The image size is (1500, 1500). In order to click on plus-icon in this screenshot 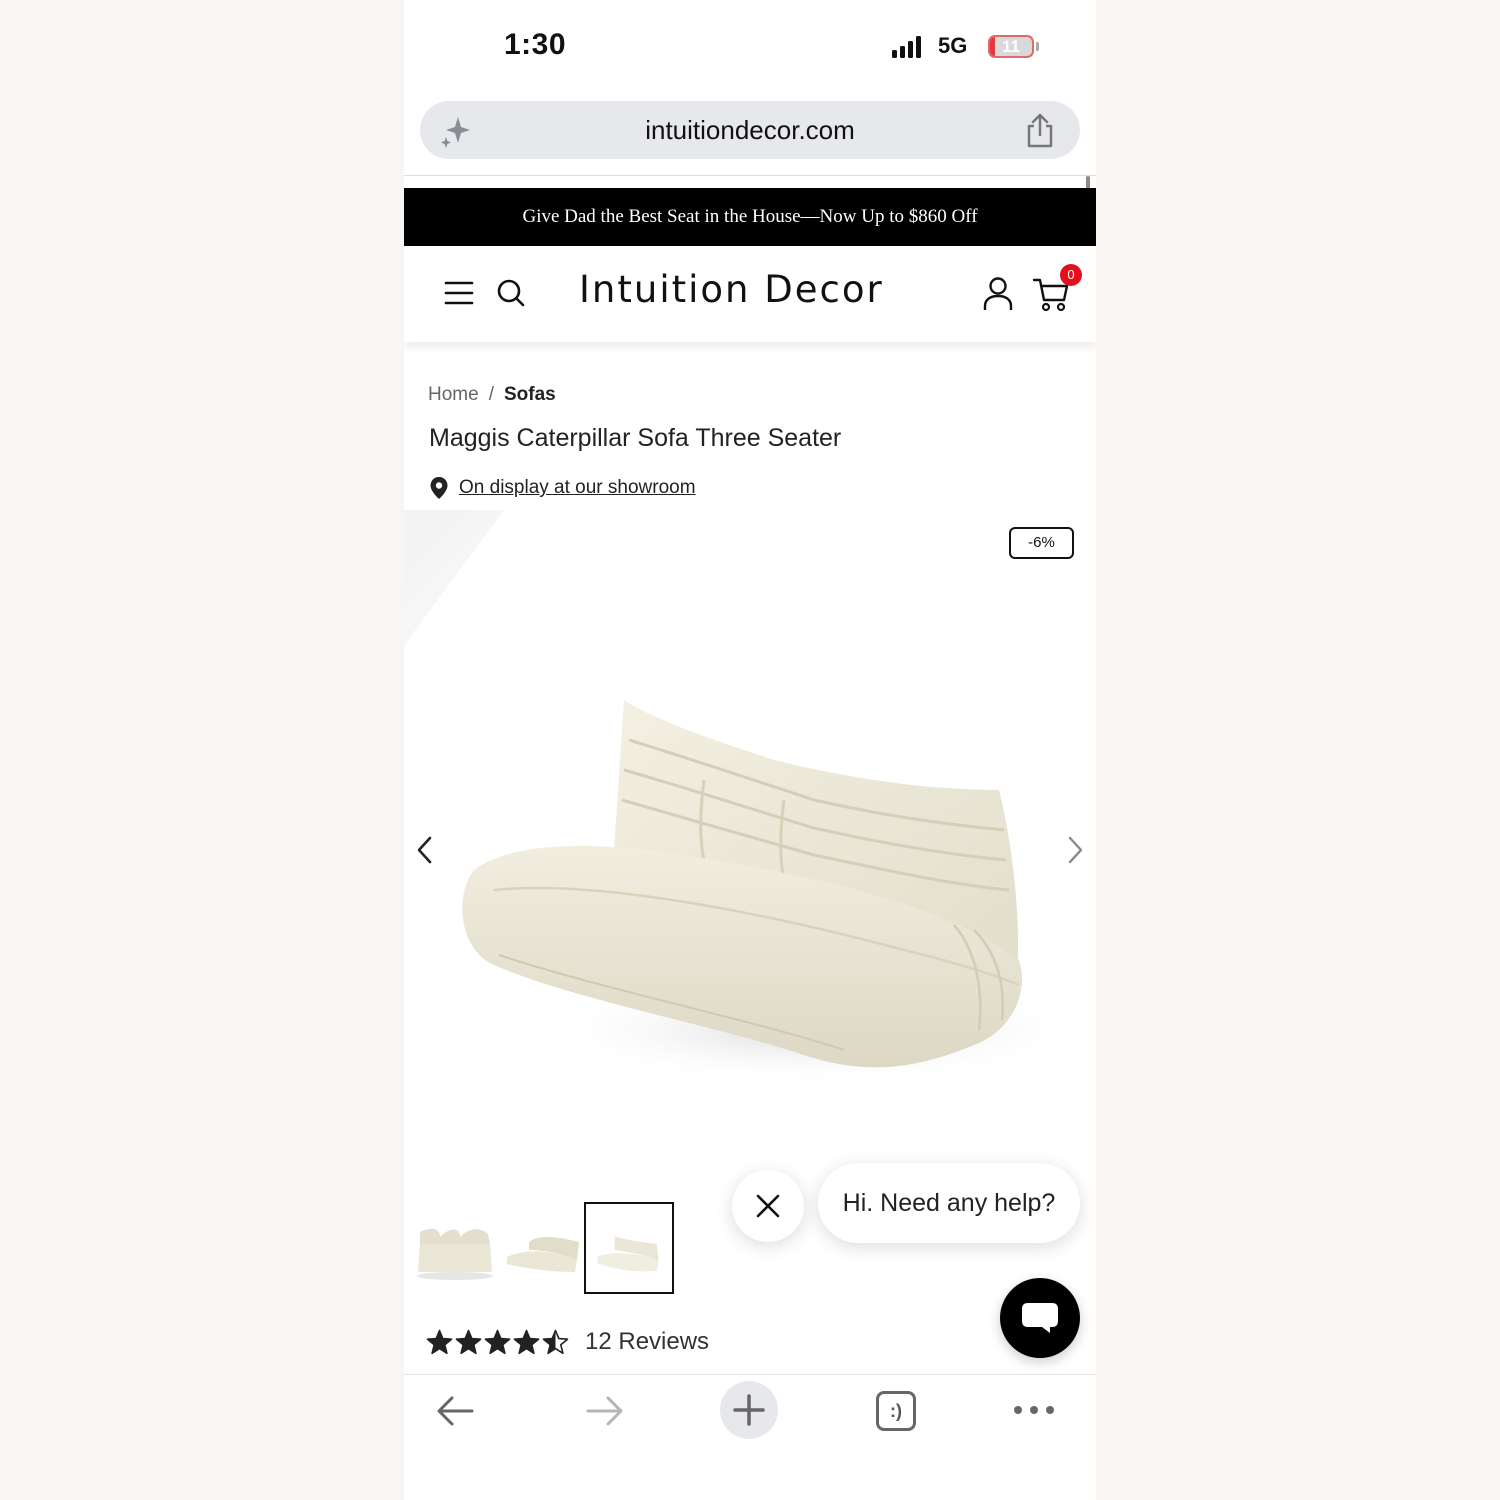, I will do `click(749, 1410)`.